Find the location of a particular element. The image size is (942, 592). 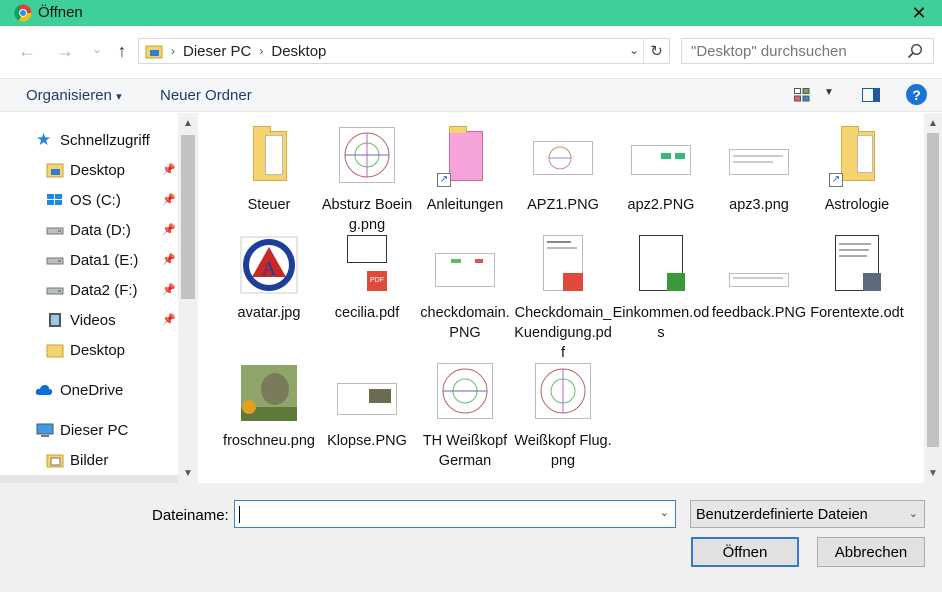

sidebar-item-label: OneDrive is located at coordinates (92, 390).